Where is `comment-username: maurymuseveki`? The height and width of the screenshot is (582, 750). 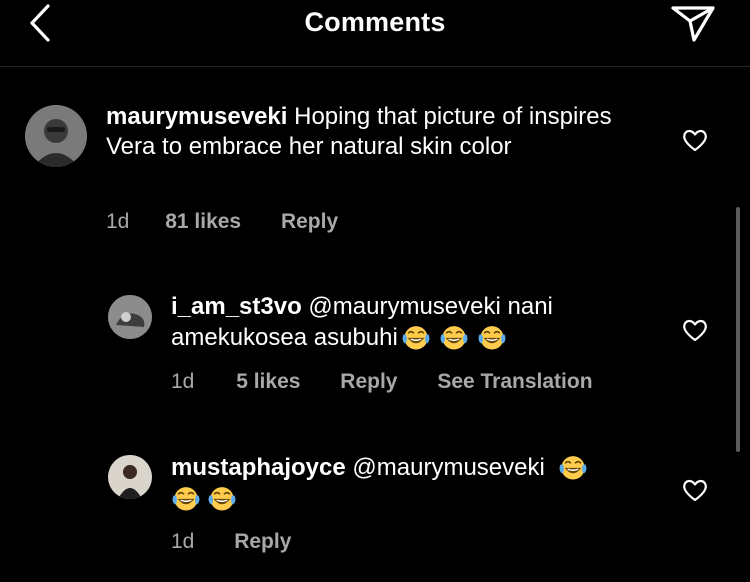 comment-username: maurymuseveki is located at coordinates (196, 116).